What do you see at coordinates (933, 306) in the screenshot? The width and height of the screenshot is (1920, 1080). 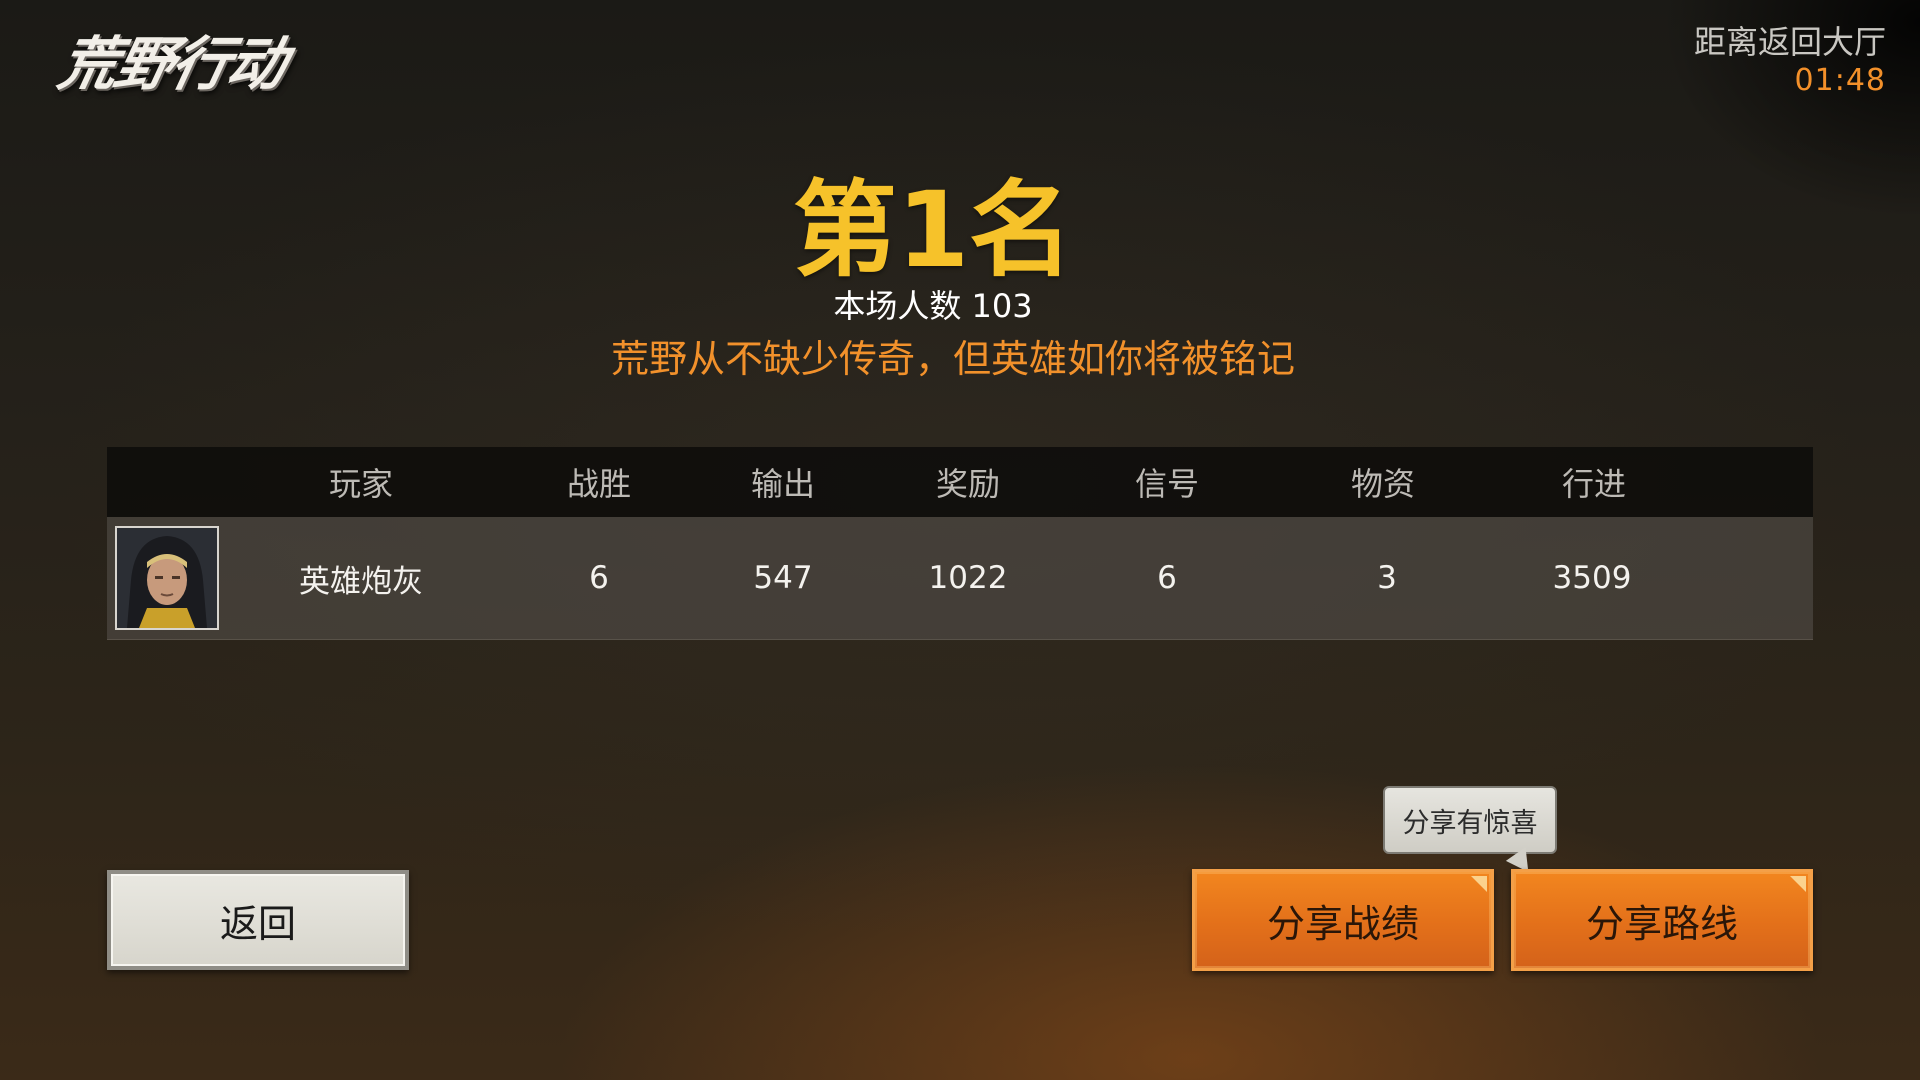 I see `match-player-count: 本场人数 103` at bounding box center [933, 306].